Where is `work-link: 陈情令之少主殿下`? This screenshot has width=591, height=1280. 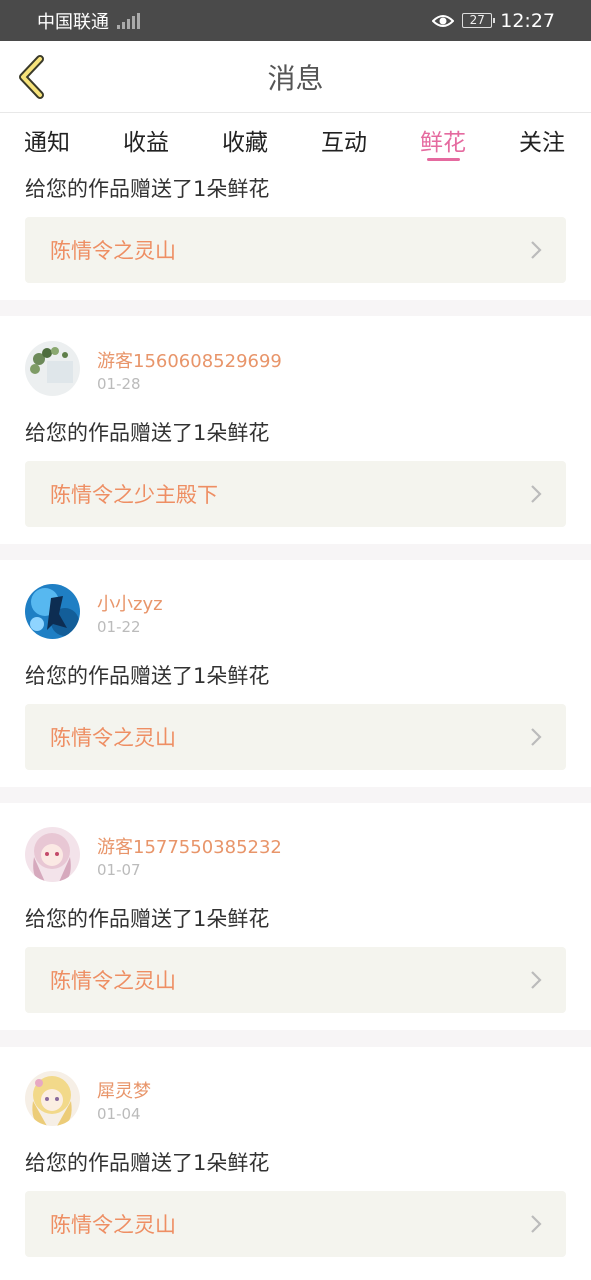
work-link: 陈情令之少主殿下 is located at coordinates (295, 494).